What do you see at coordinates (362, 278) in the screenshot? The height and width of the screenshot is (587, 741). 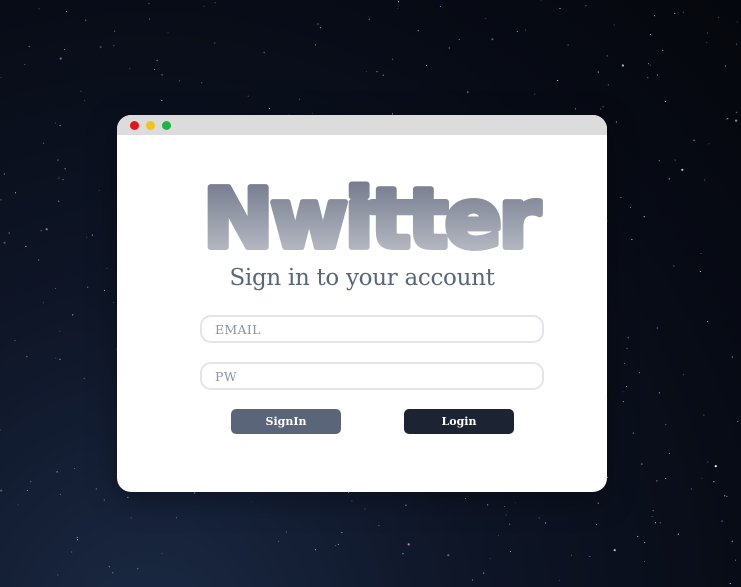 I see `page-heading: Sign in to your account` at bounding box center [362, 278].